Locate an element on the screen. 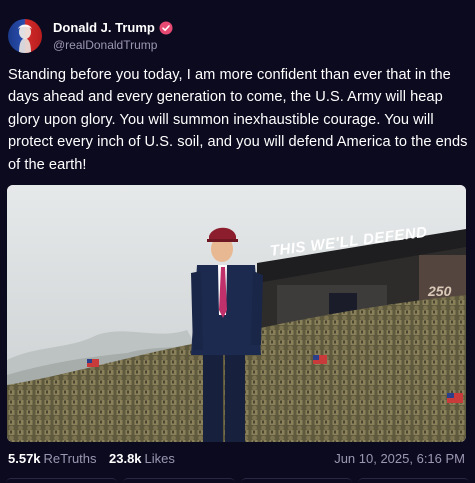  likes-count: 23.8k is located at coordinates (125, 458).